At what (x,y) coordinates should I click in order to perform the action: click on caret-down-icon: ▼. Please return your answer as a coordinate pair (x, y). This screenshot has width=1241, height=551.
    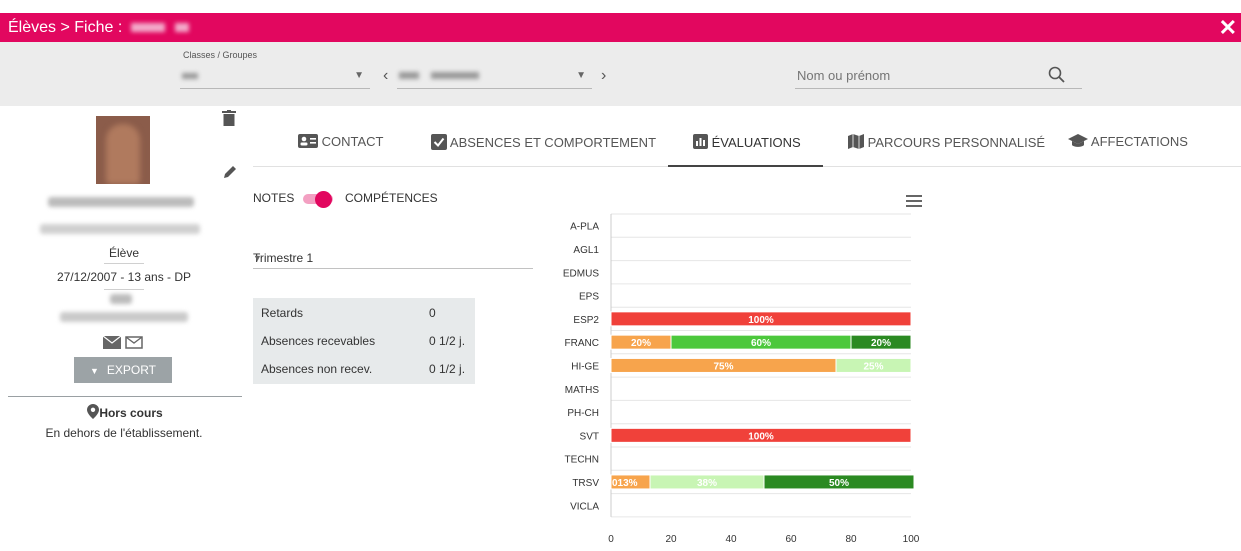
    Looking at the image, I should click on (94, 371).